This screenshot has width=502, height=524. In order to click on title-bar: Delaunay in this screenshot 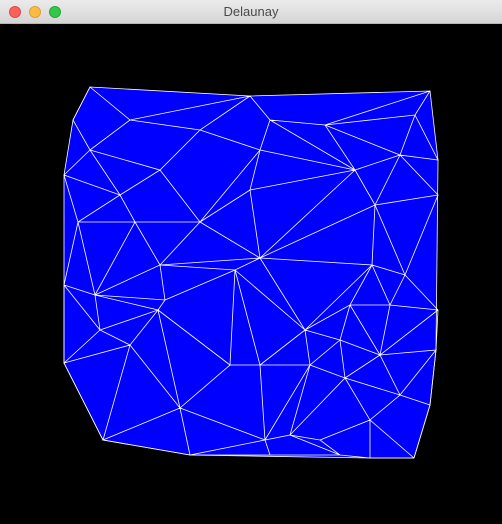, I will do `click(251, 12)`.